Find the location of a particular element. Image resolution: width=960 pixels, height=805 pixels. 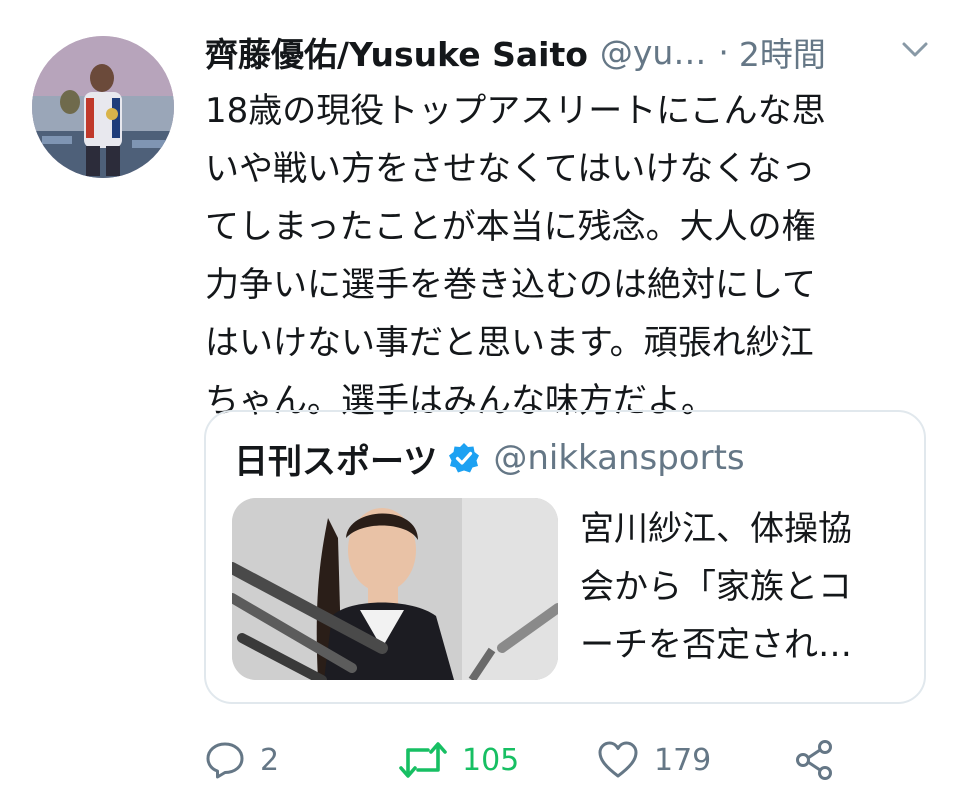

quoted-author-handle: @nikkansports is located at coordinates (619, 458).